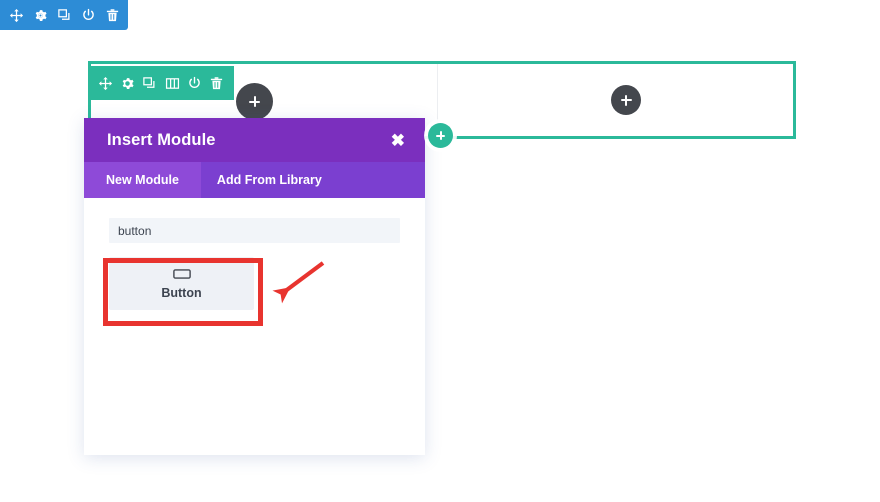 The width and height of the screenshot is (880, 502). What do you see at coordinates (161, 139) in the screenshot?
I see `page-title: Insert Module` at bounding box center [161, 139].